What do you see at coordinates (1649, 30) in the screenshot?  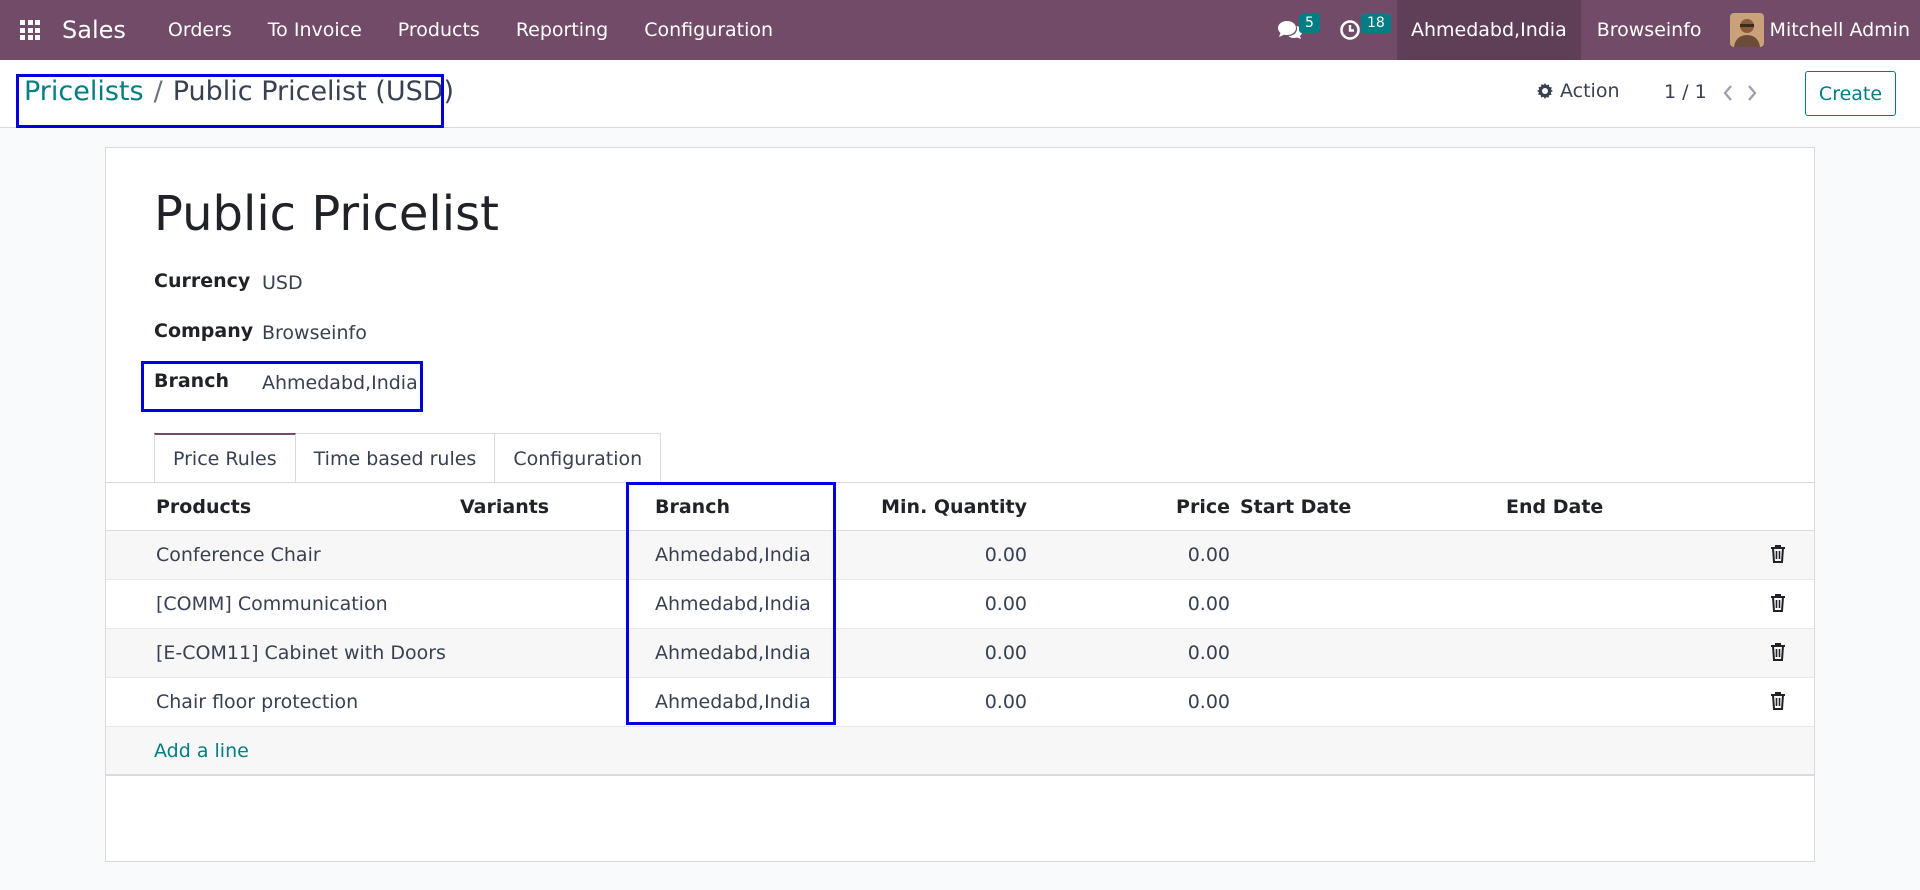 I see `company-switcher: Browseinfo` at bounding box center [1649, 30].